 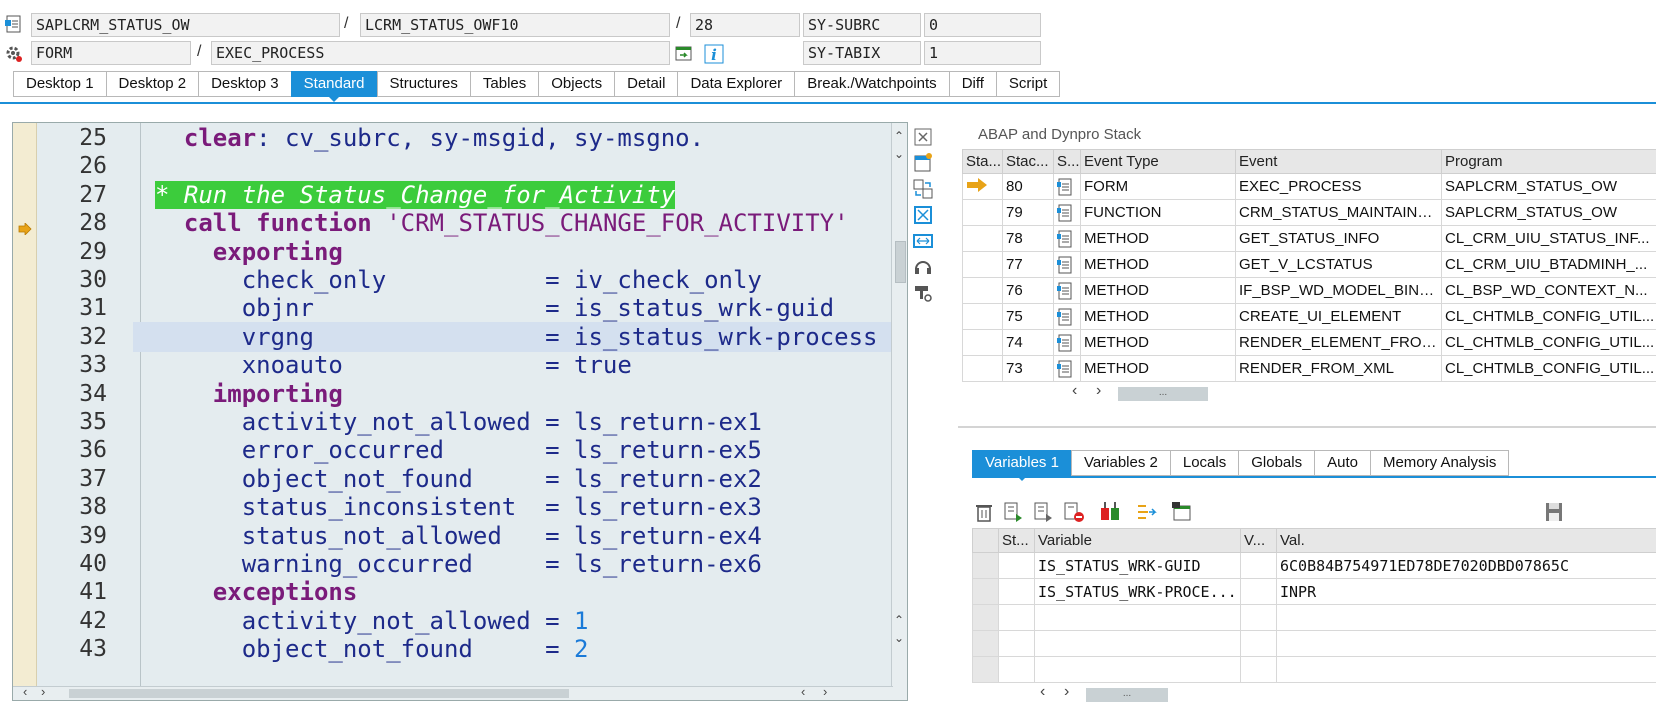 What do you see at coordinates (453, 422) in the screenshot?
I see `code-line: 35 activity_not_allowed = ls_return-ex1` at bounding box center [453, 422].